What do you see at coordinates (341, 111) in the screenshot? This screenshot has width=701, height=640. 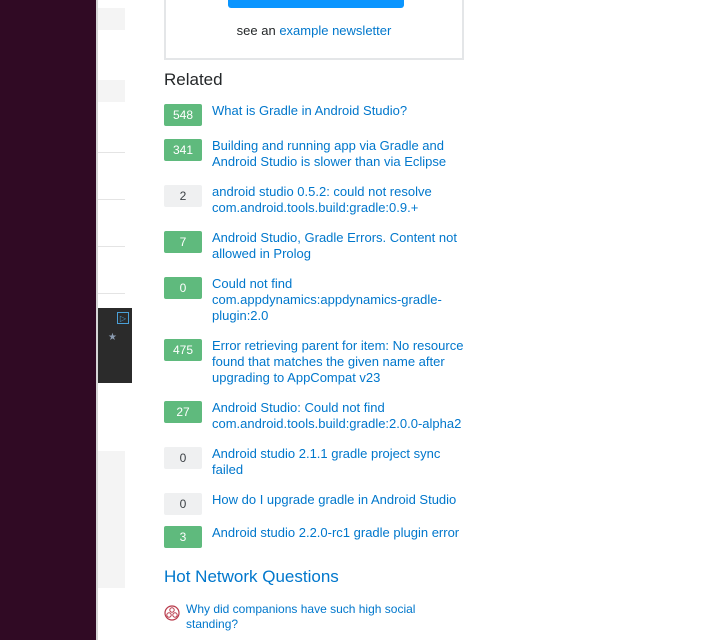 I see `related-question-link: What is Gradle in Android Studio?` at bounding box center [341, 111].